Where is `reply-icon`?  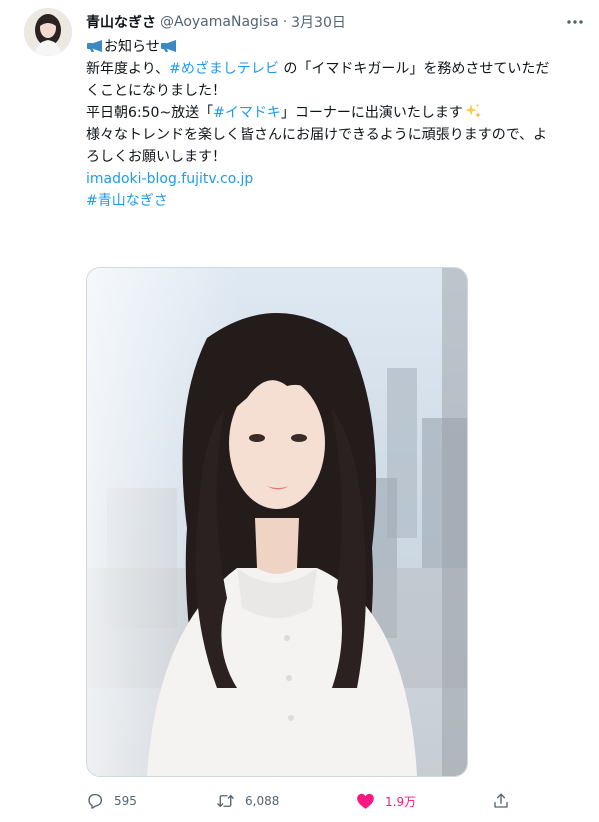
reply-icon is located at coordinates (95, 801).